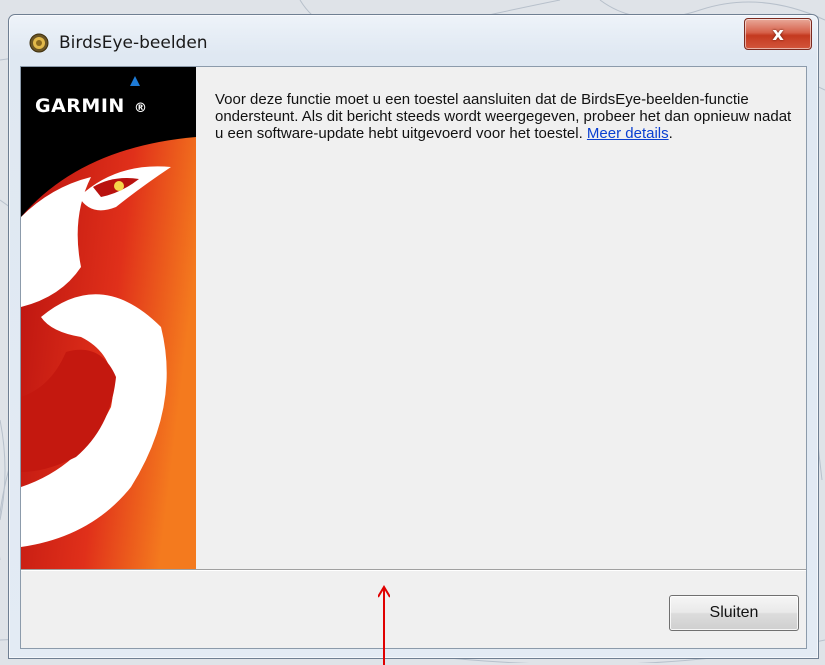 The image size is (825, 665). I want to click on message-period: ., so click(670, 133).